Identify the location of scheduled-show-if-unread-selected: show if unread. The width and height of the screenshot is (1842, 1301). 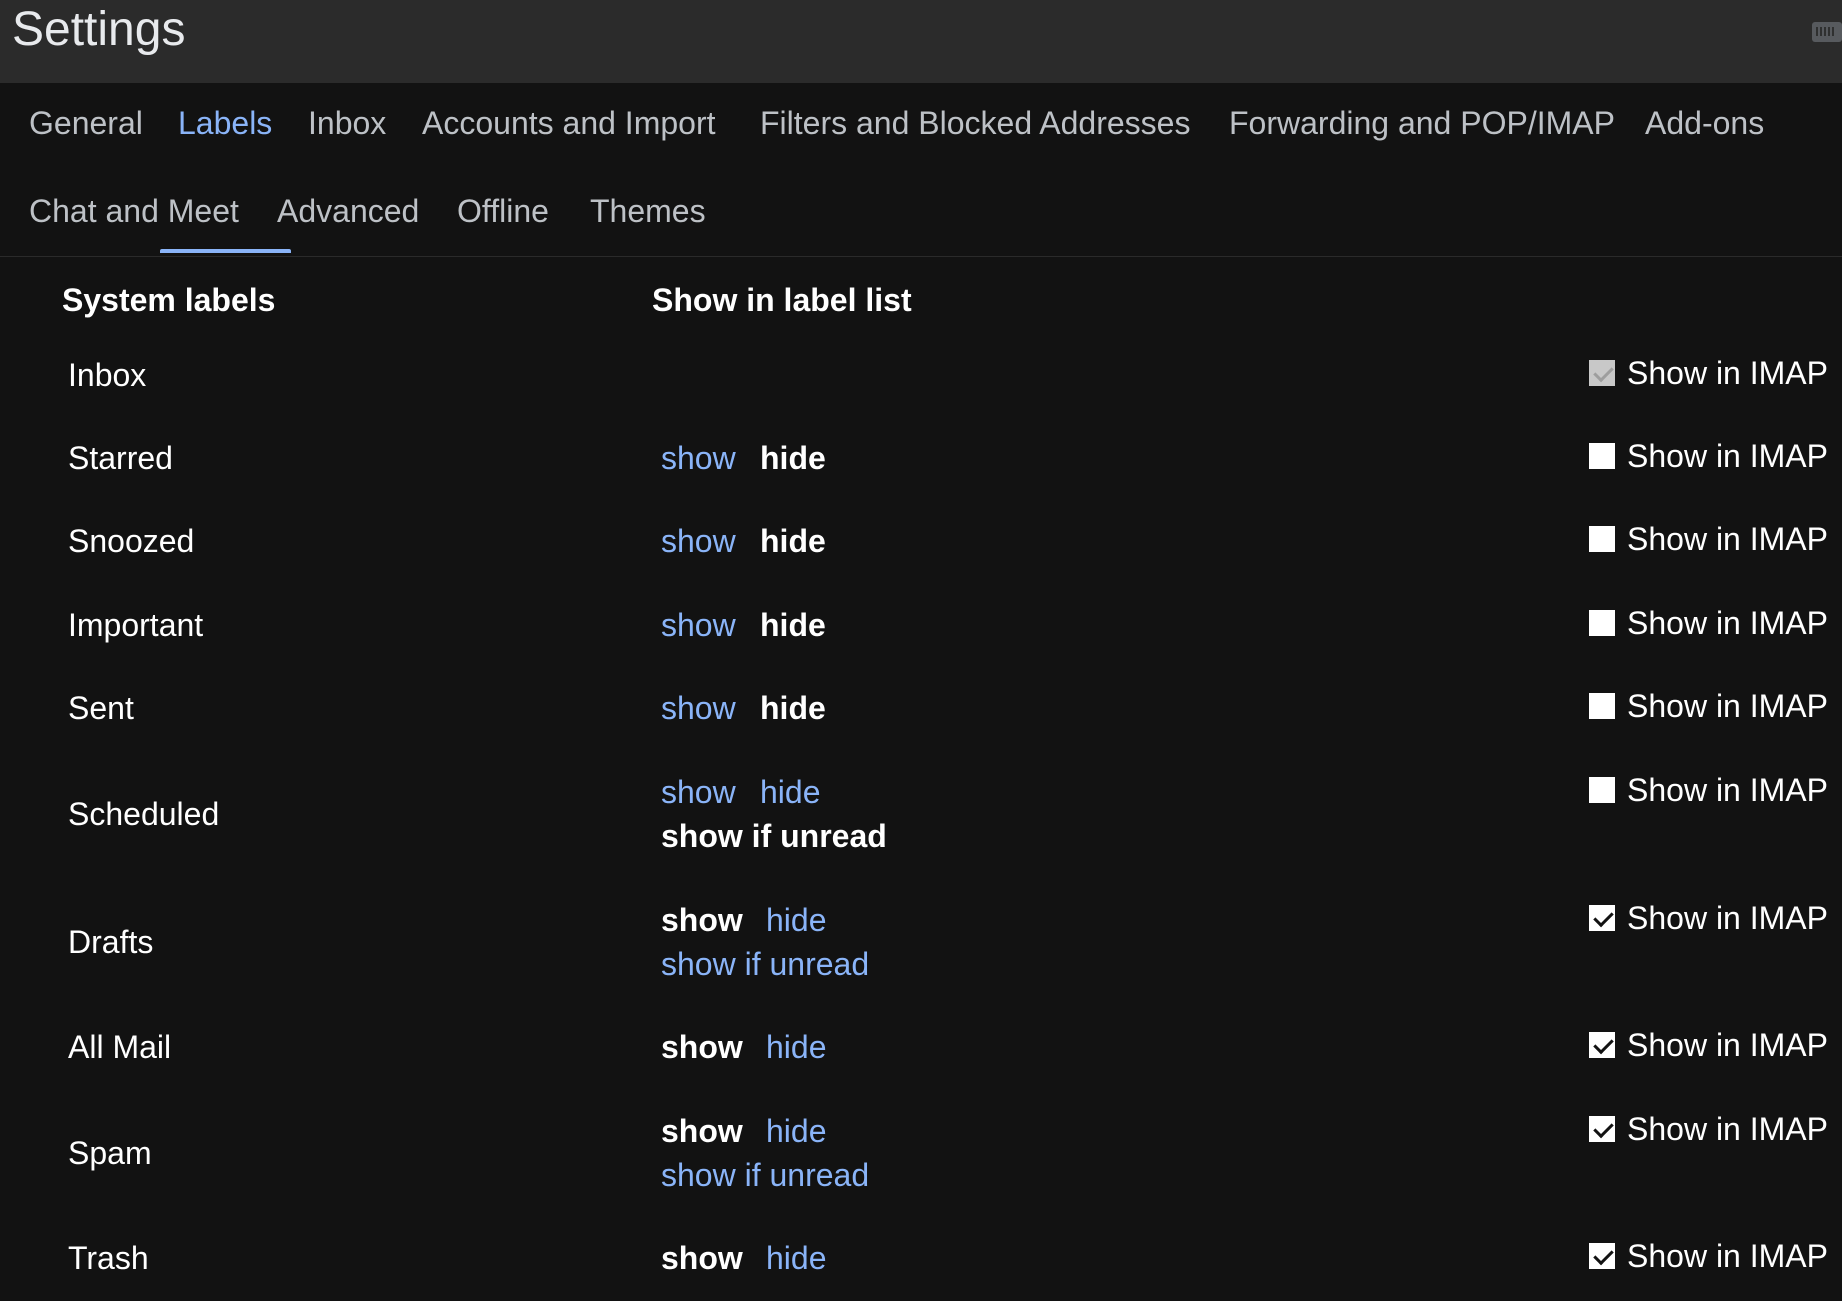
(774, 836).